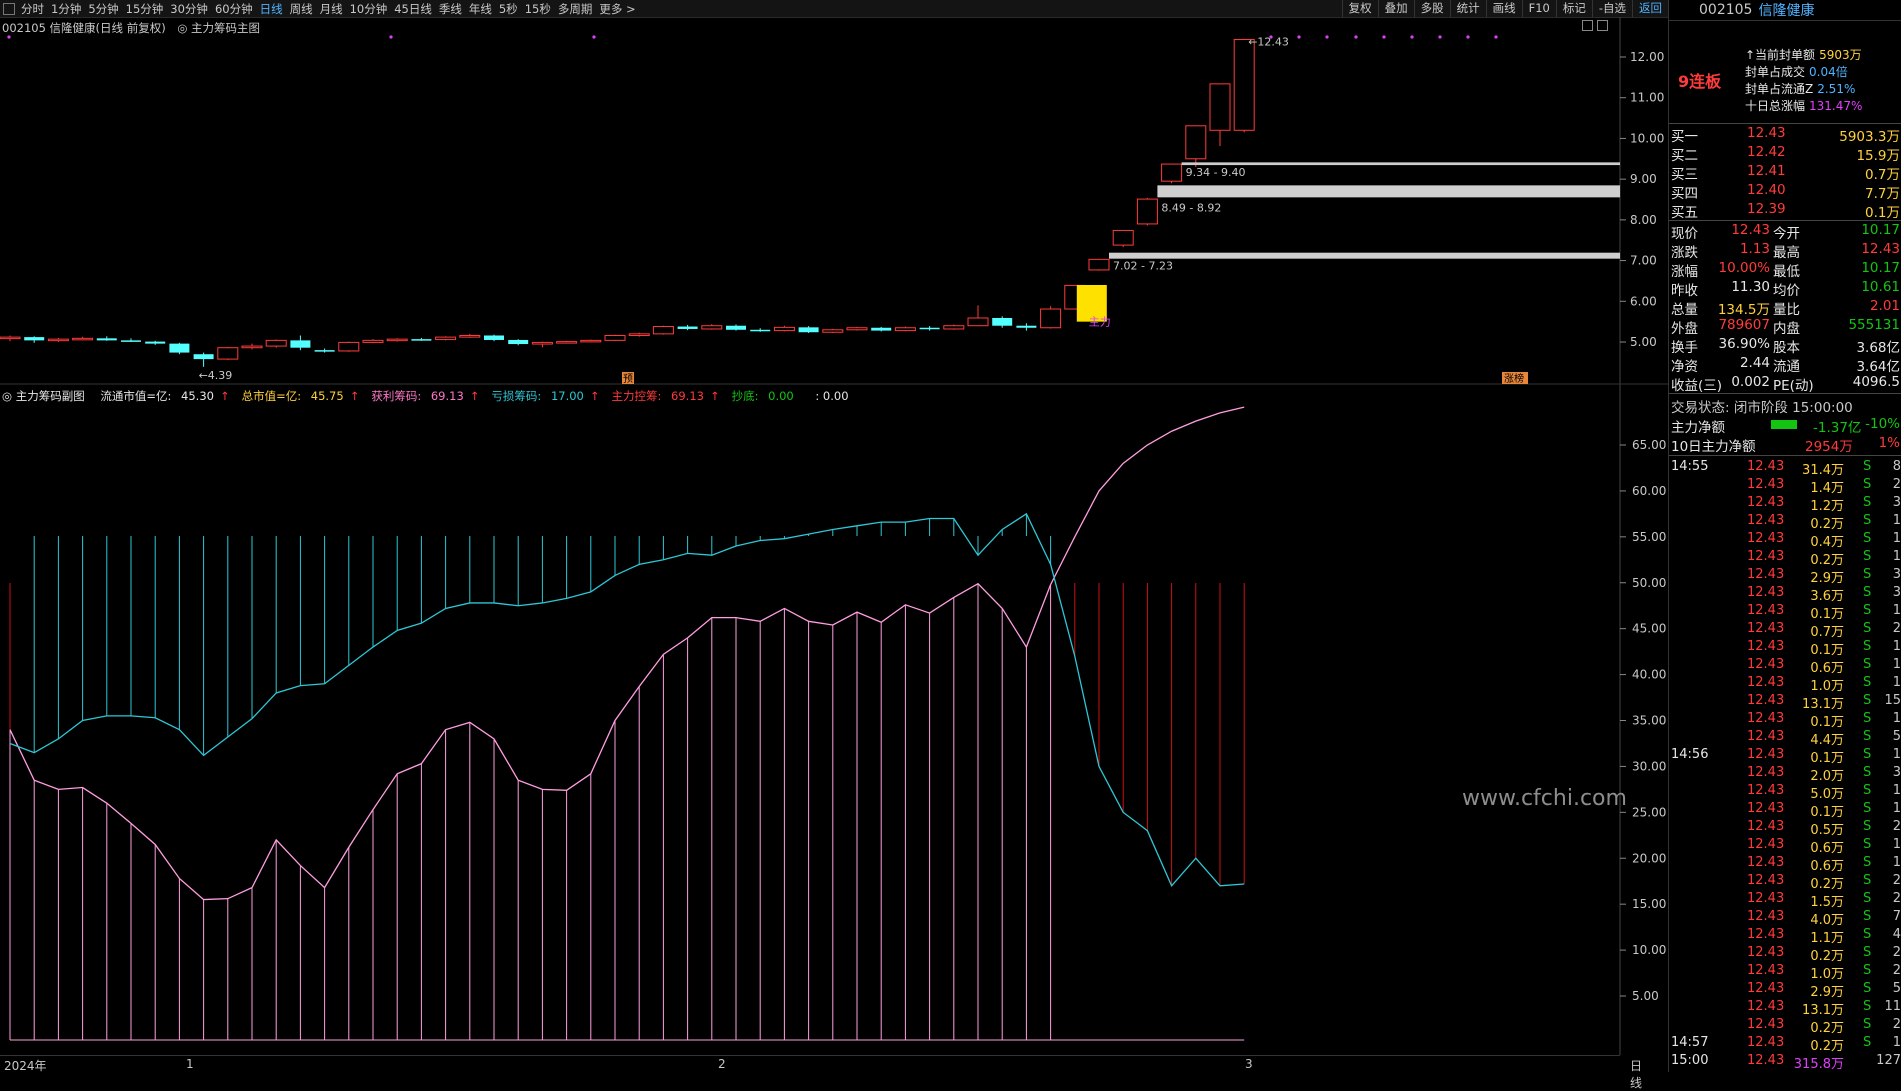 The height and width of the screenshot is (1091, 1901). Describe the element at coordinates (1649, 766) in the screenshot. I see `y-tick-label: 30.00` at that location.